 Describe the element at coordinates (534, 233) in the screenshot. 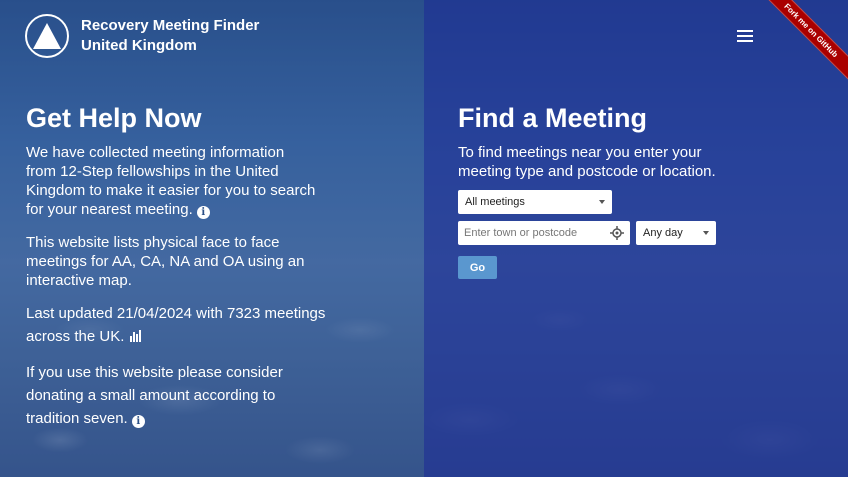

I see `location-input` at that location.